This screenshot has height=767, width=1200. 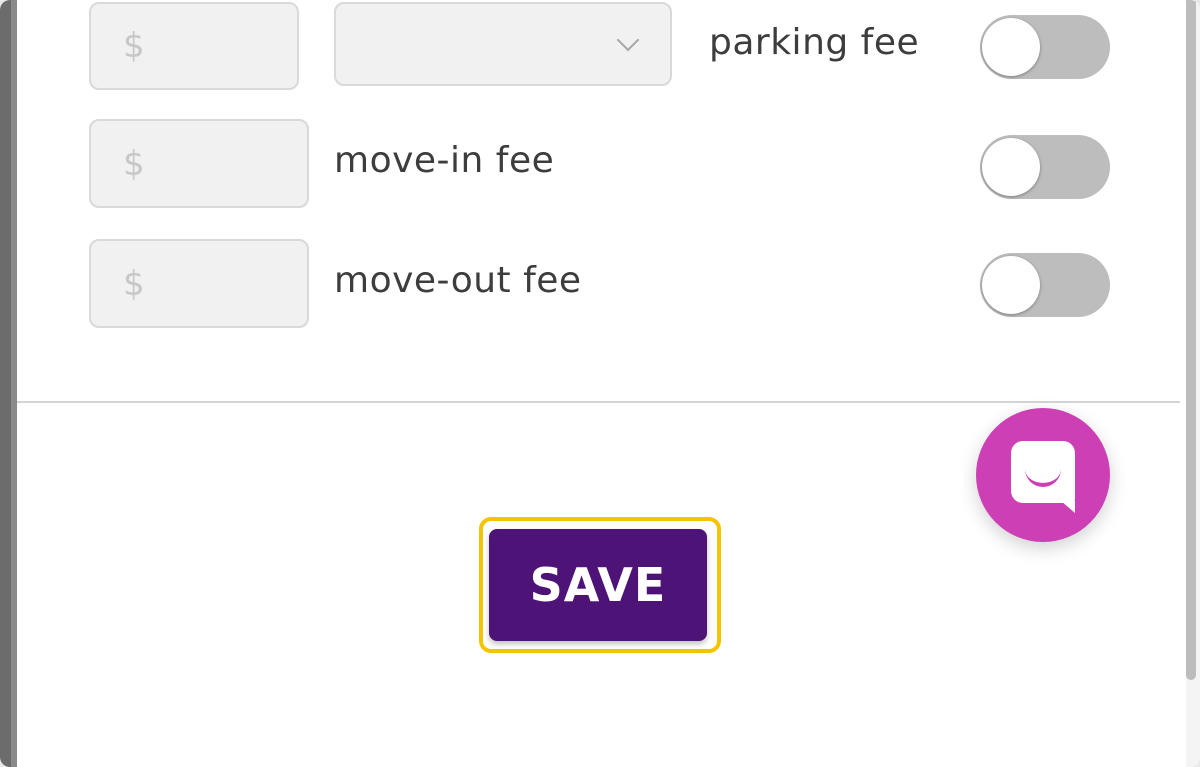 I want to click on parking-fee-toggle, so click(x=1045, y=47).